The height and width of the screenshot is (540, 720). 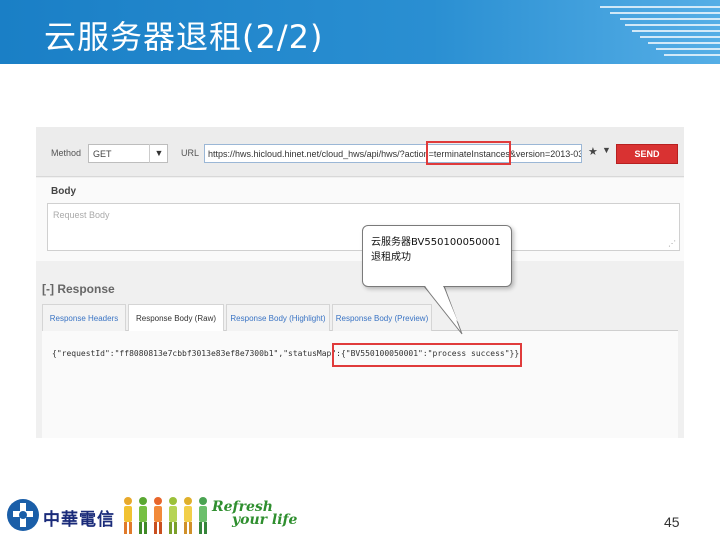 What do you see at coordinates (672, 522) in the screenshot?
I see `page-number: 45` at bounding box center [672, 522].